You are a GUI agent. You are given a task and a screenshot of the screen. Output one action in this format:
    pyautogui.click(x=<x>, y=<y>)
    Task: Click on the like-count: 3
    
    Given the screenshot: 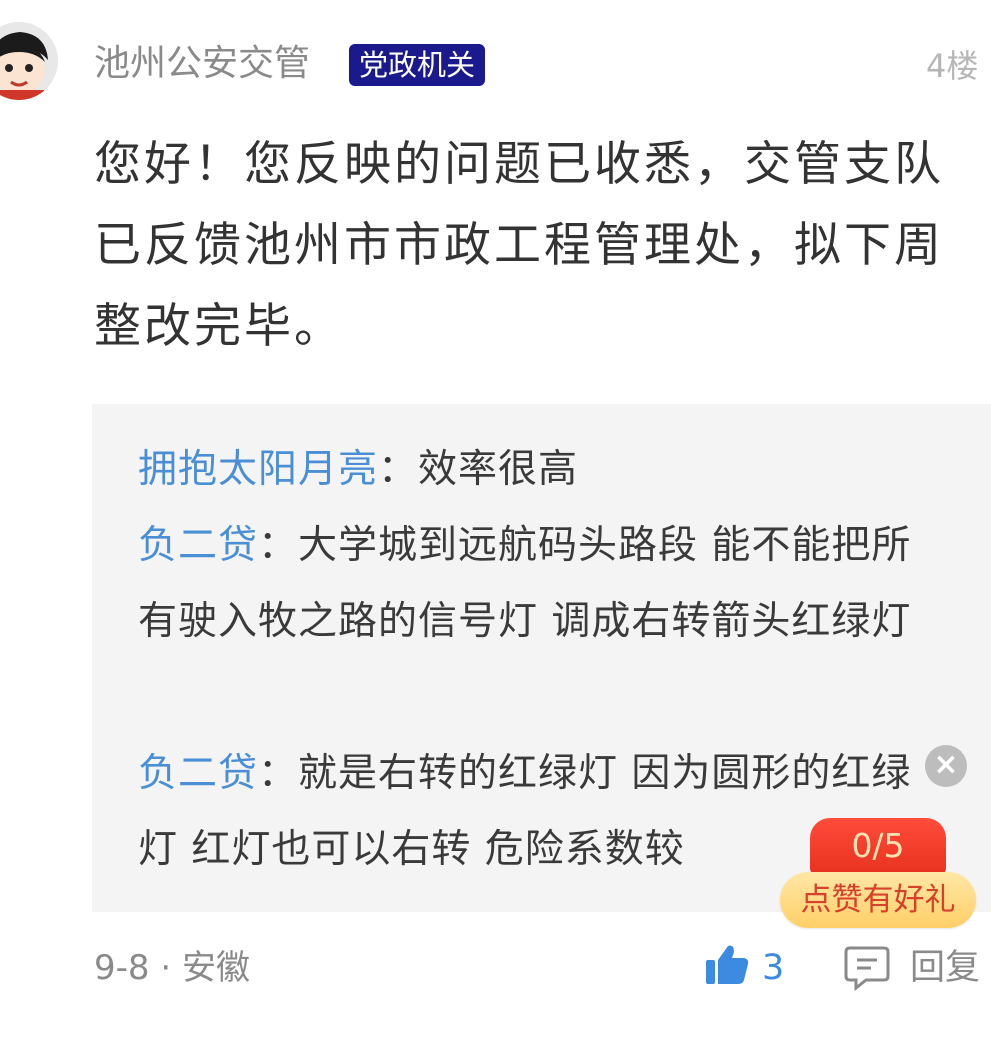 What is the action you would take?
    pyautogui.click(x=773, y=968)
    